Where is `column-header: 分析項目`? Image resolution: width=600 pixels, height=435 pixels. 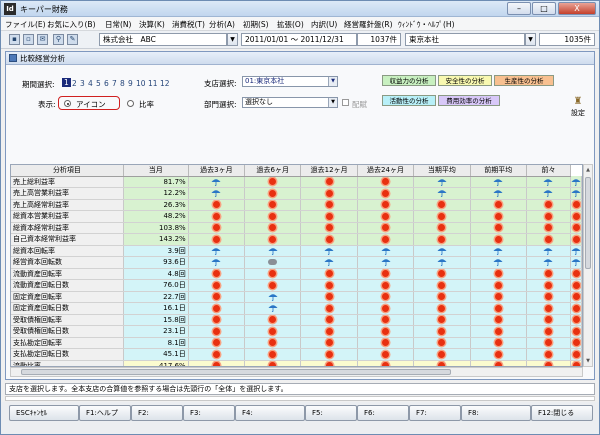 column-header: 分析項目 is located at coordinates (67, 171).